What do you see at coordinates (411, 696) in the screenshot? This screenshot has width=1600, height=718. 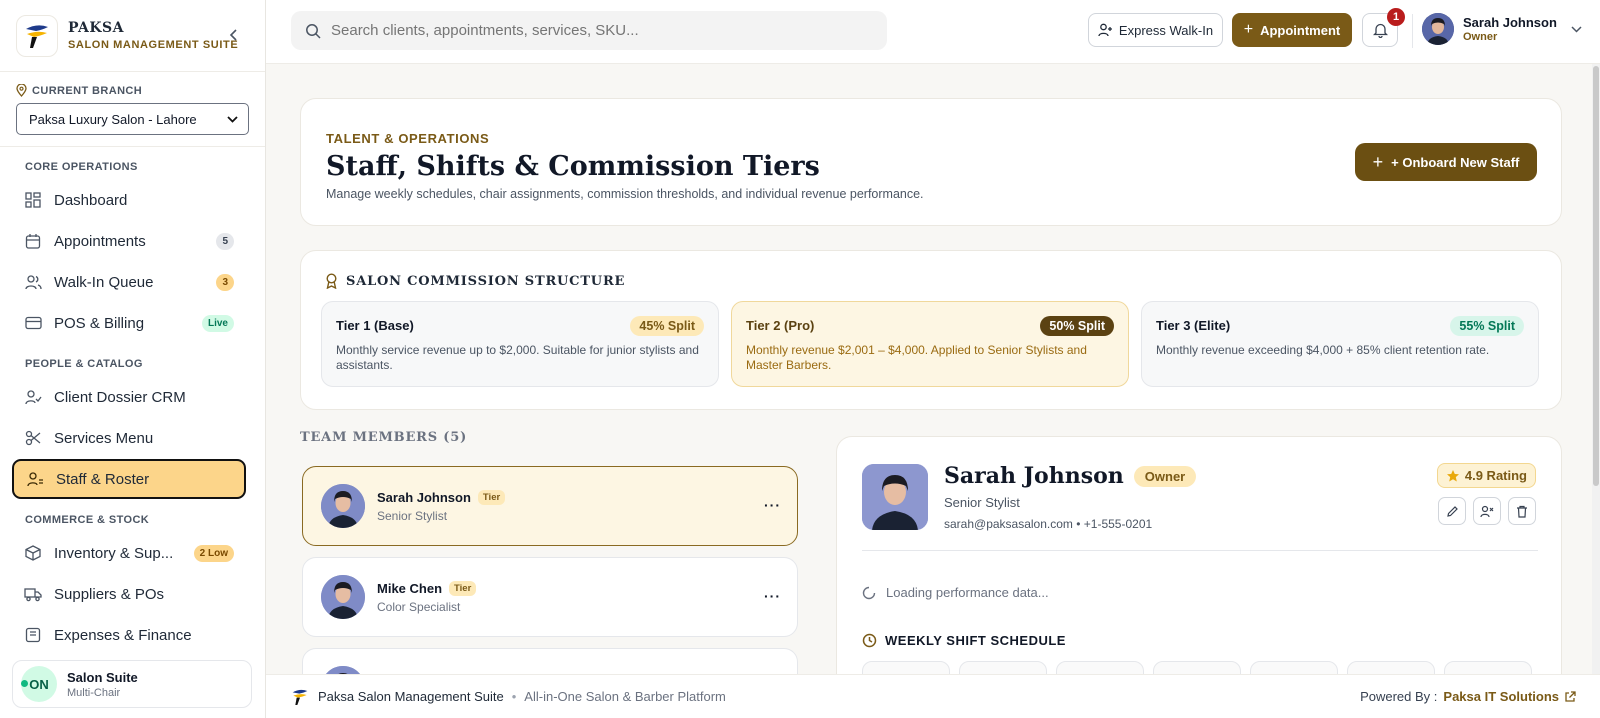 I see `footer-app-name: Paksa Salon Management Suite` at bounding box center [411, 696].